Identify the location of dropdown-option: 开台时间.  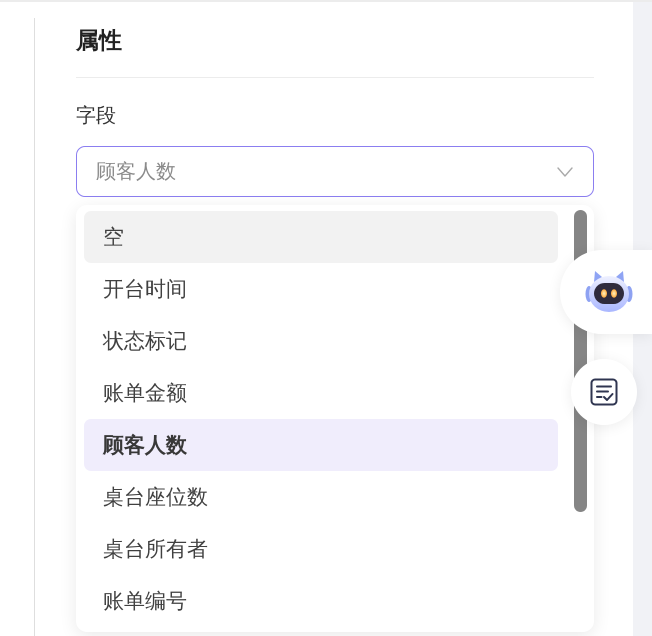
(321, 289).